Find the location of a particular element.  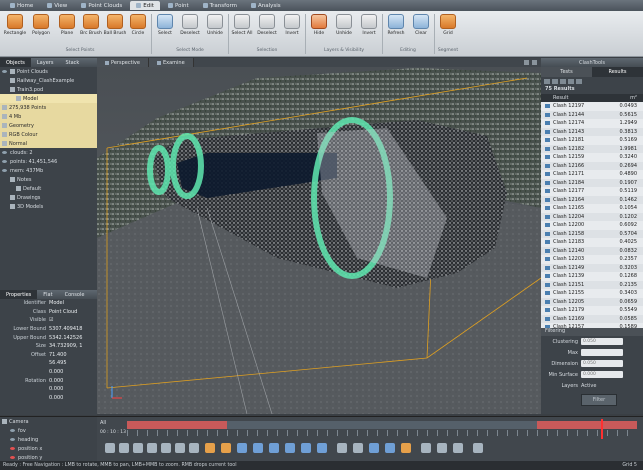

clash-result-row: Clash 12149 0.3203 is located at coordinates (592, 267).